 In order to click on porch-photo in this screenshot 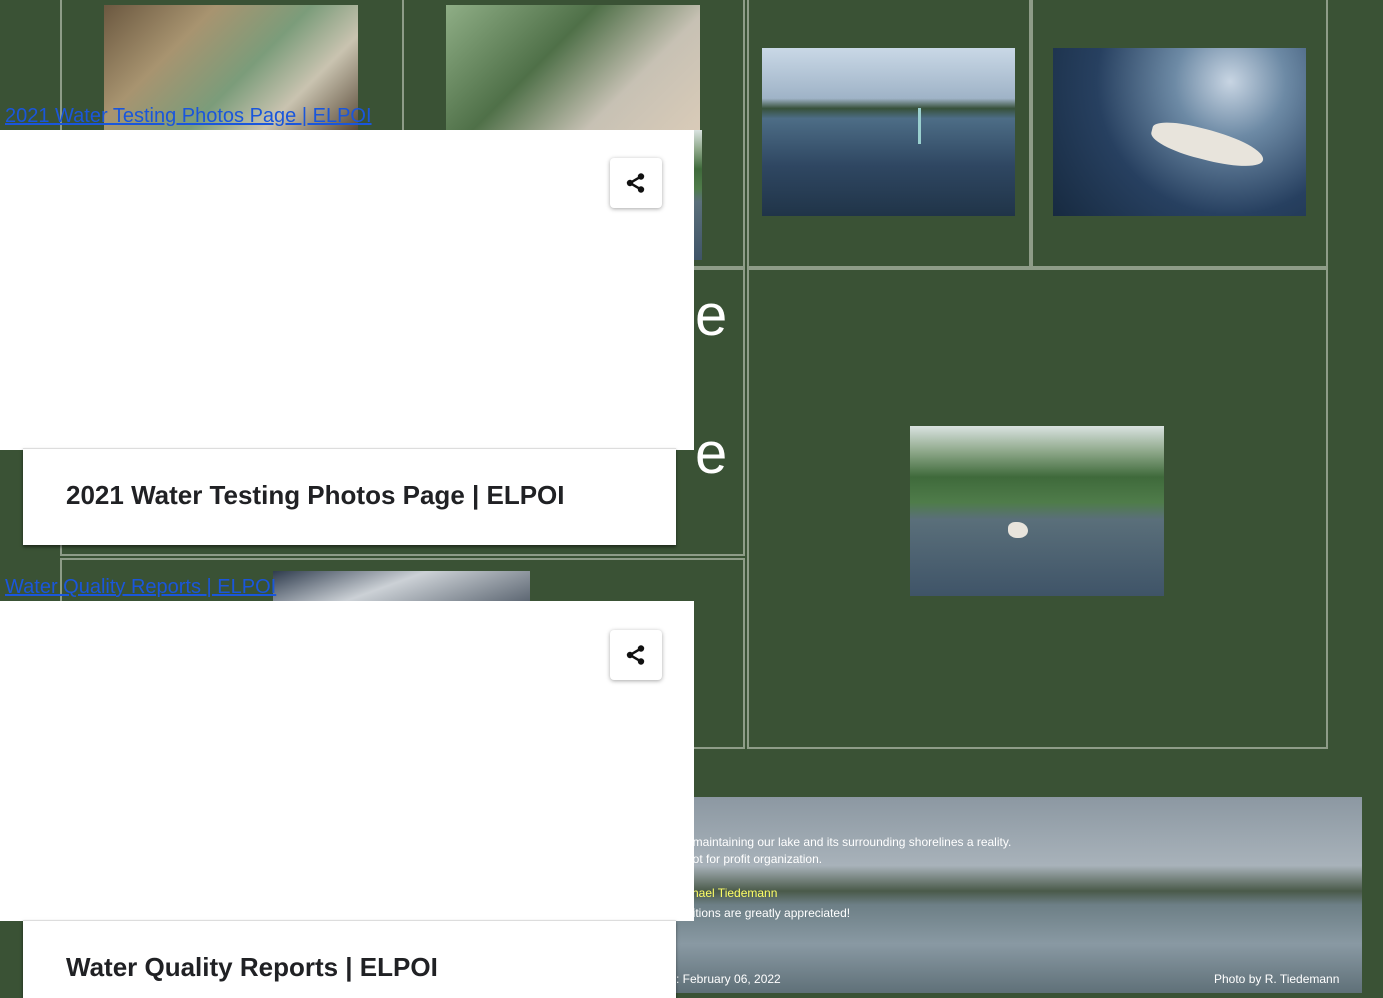, I will do `click(573, 67)`.